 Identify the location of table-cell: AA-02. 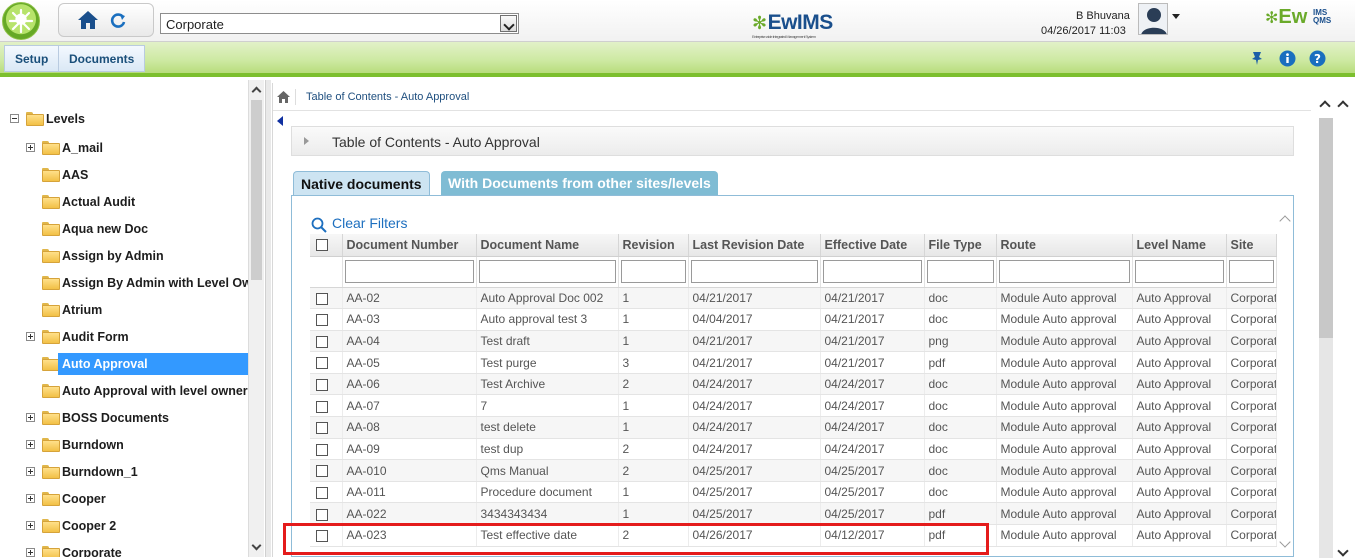
(409, 298).